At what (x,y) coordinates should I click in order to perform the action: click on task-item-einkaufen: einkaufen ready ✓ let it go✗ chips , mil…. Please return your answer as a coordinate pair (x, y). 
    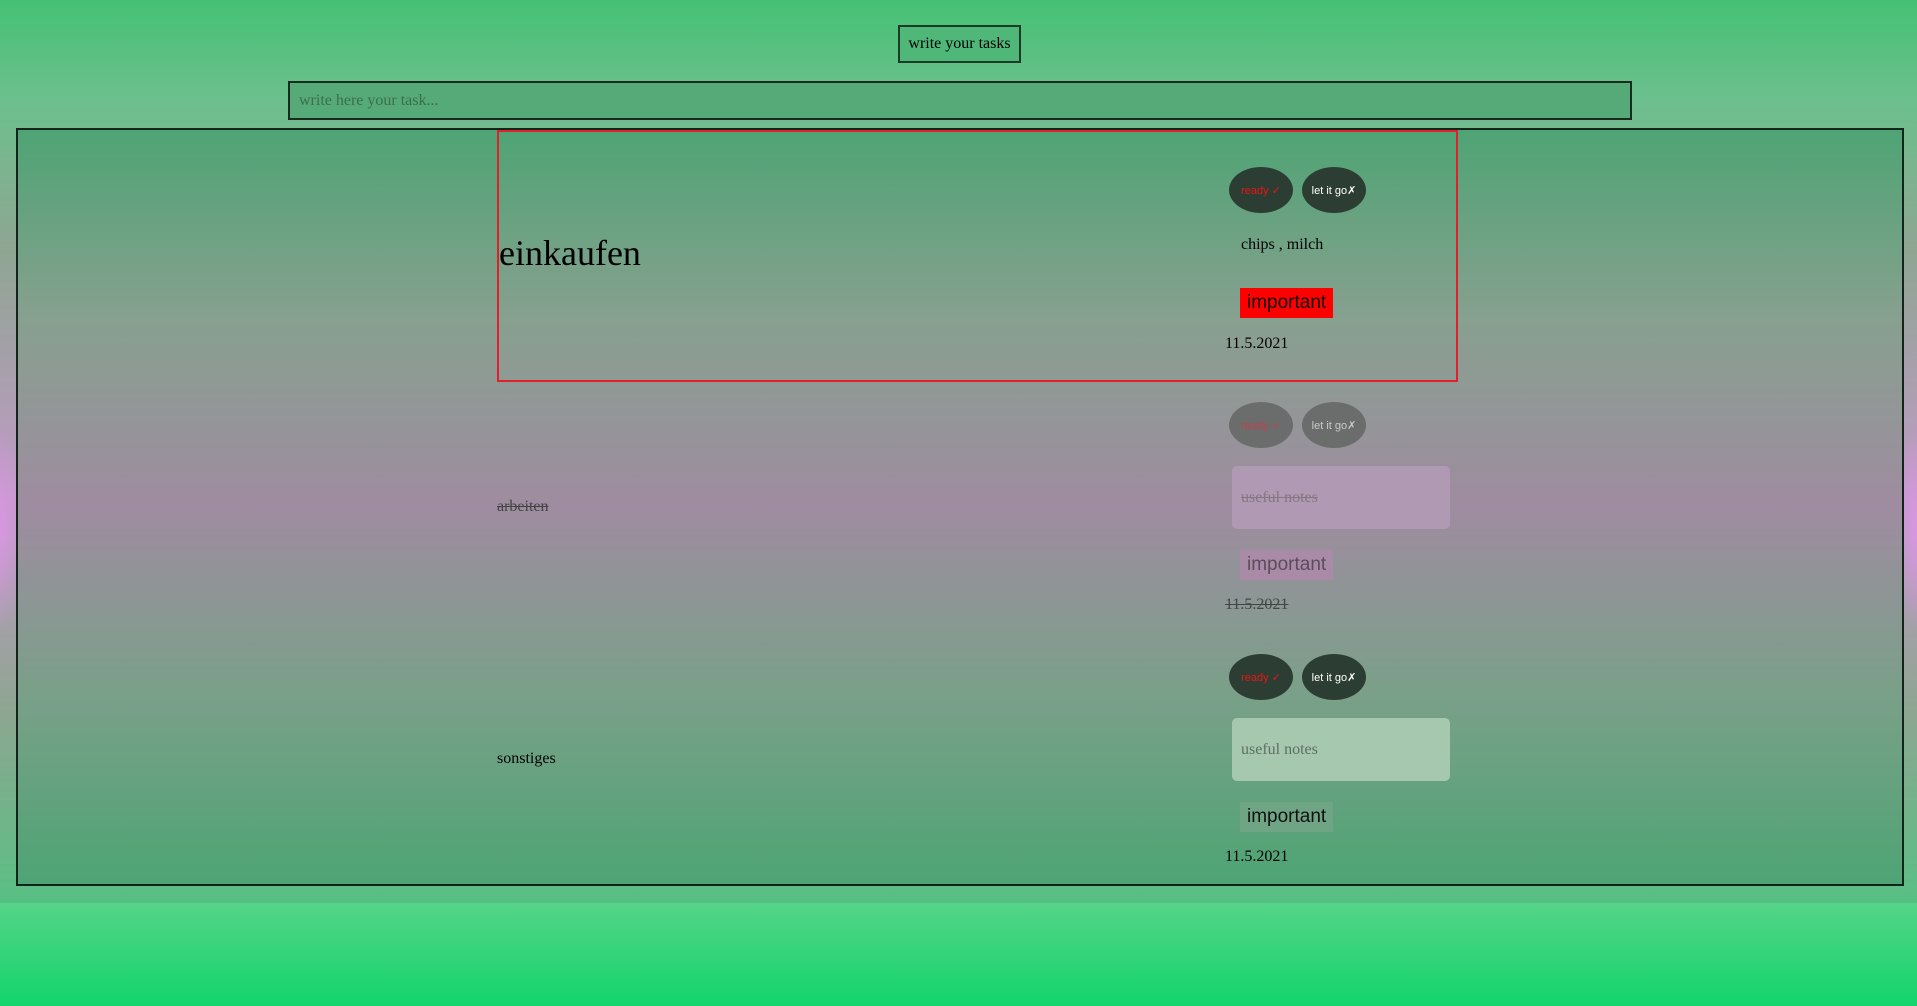
    Looking at the image, I should click on (977, 256).